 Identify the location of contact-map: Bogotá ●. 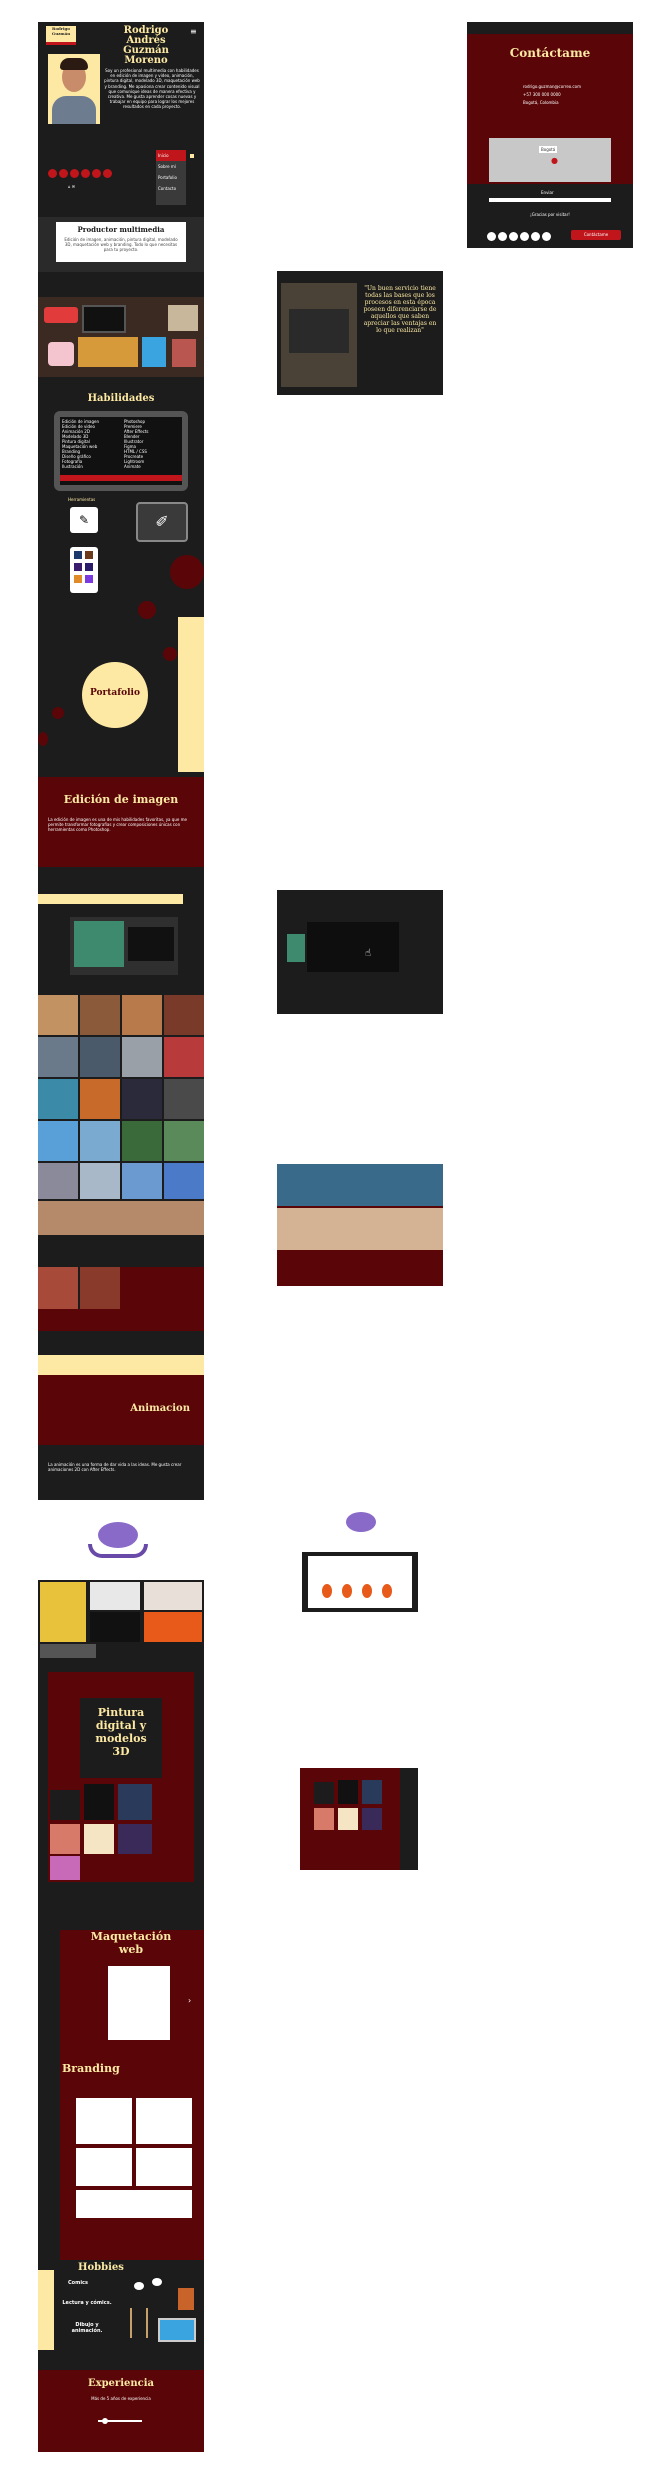
(550, 160).